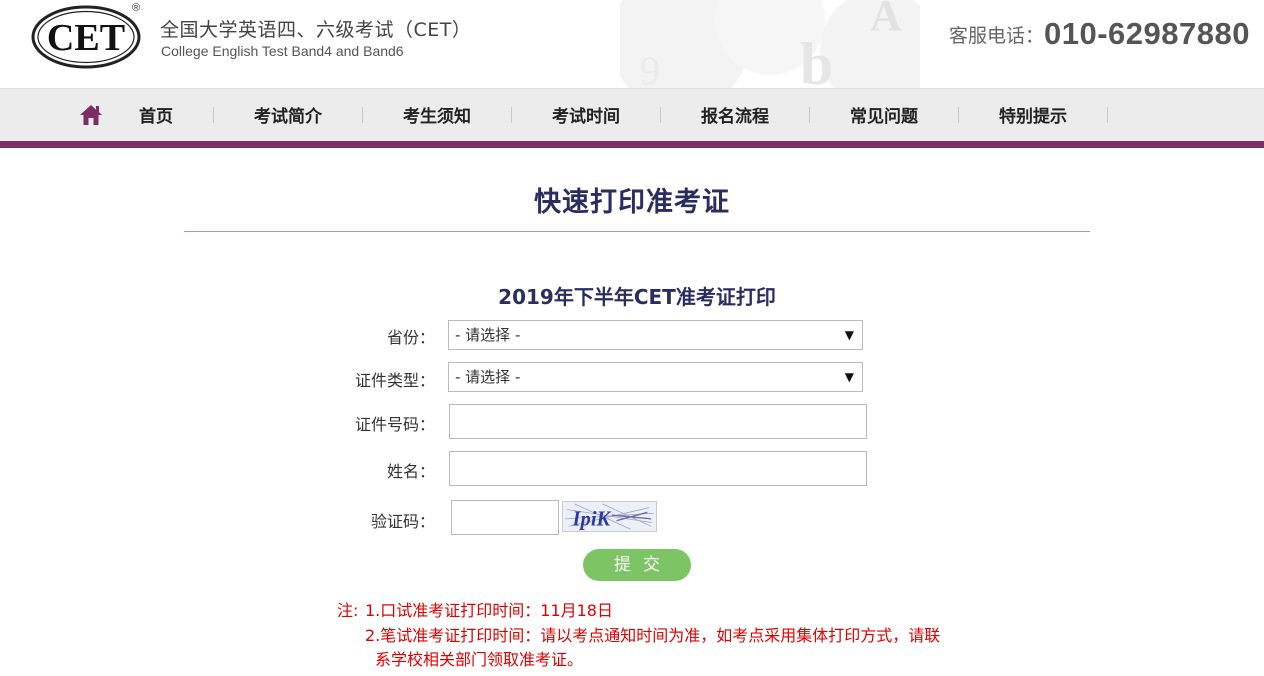 The width and height of the screenshot is (1264, 676). I want to click on registered-mark: ®, so click(136, 8).